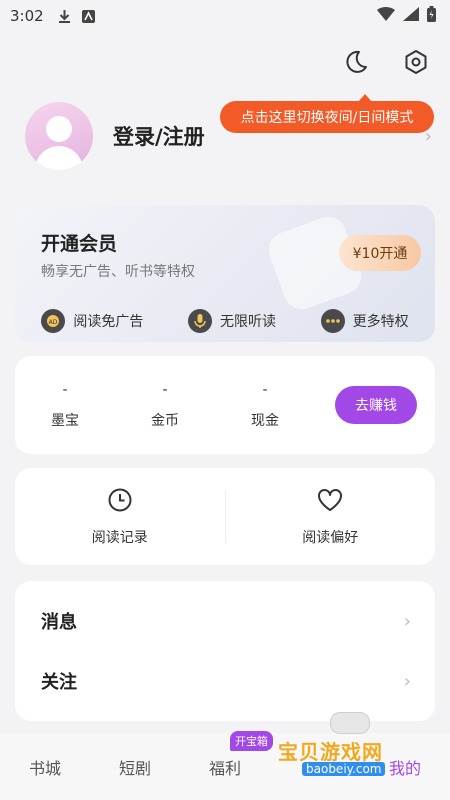 This screenshot has height=800, width=450. I want to click on vip-subtitle: 畅享无广告、听书等特权, so click(118, 272).